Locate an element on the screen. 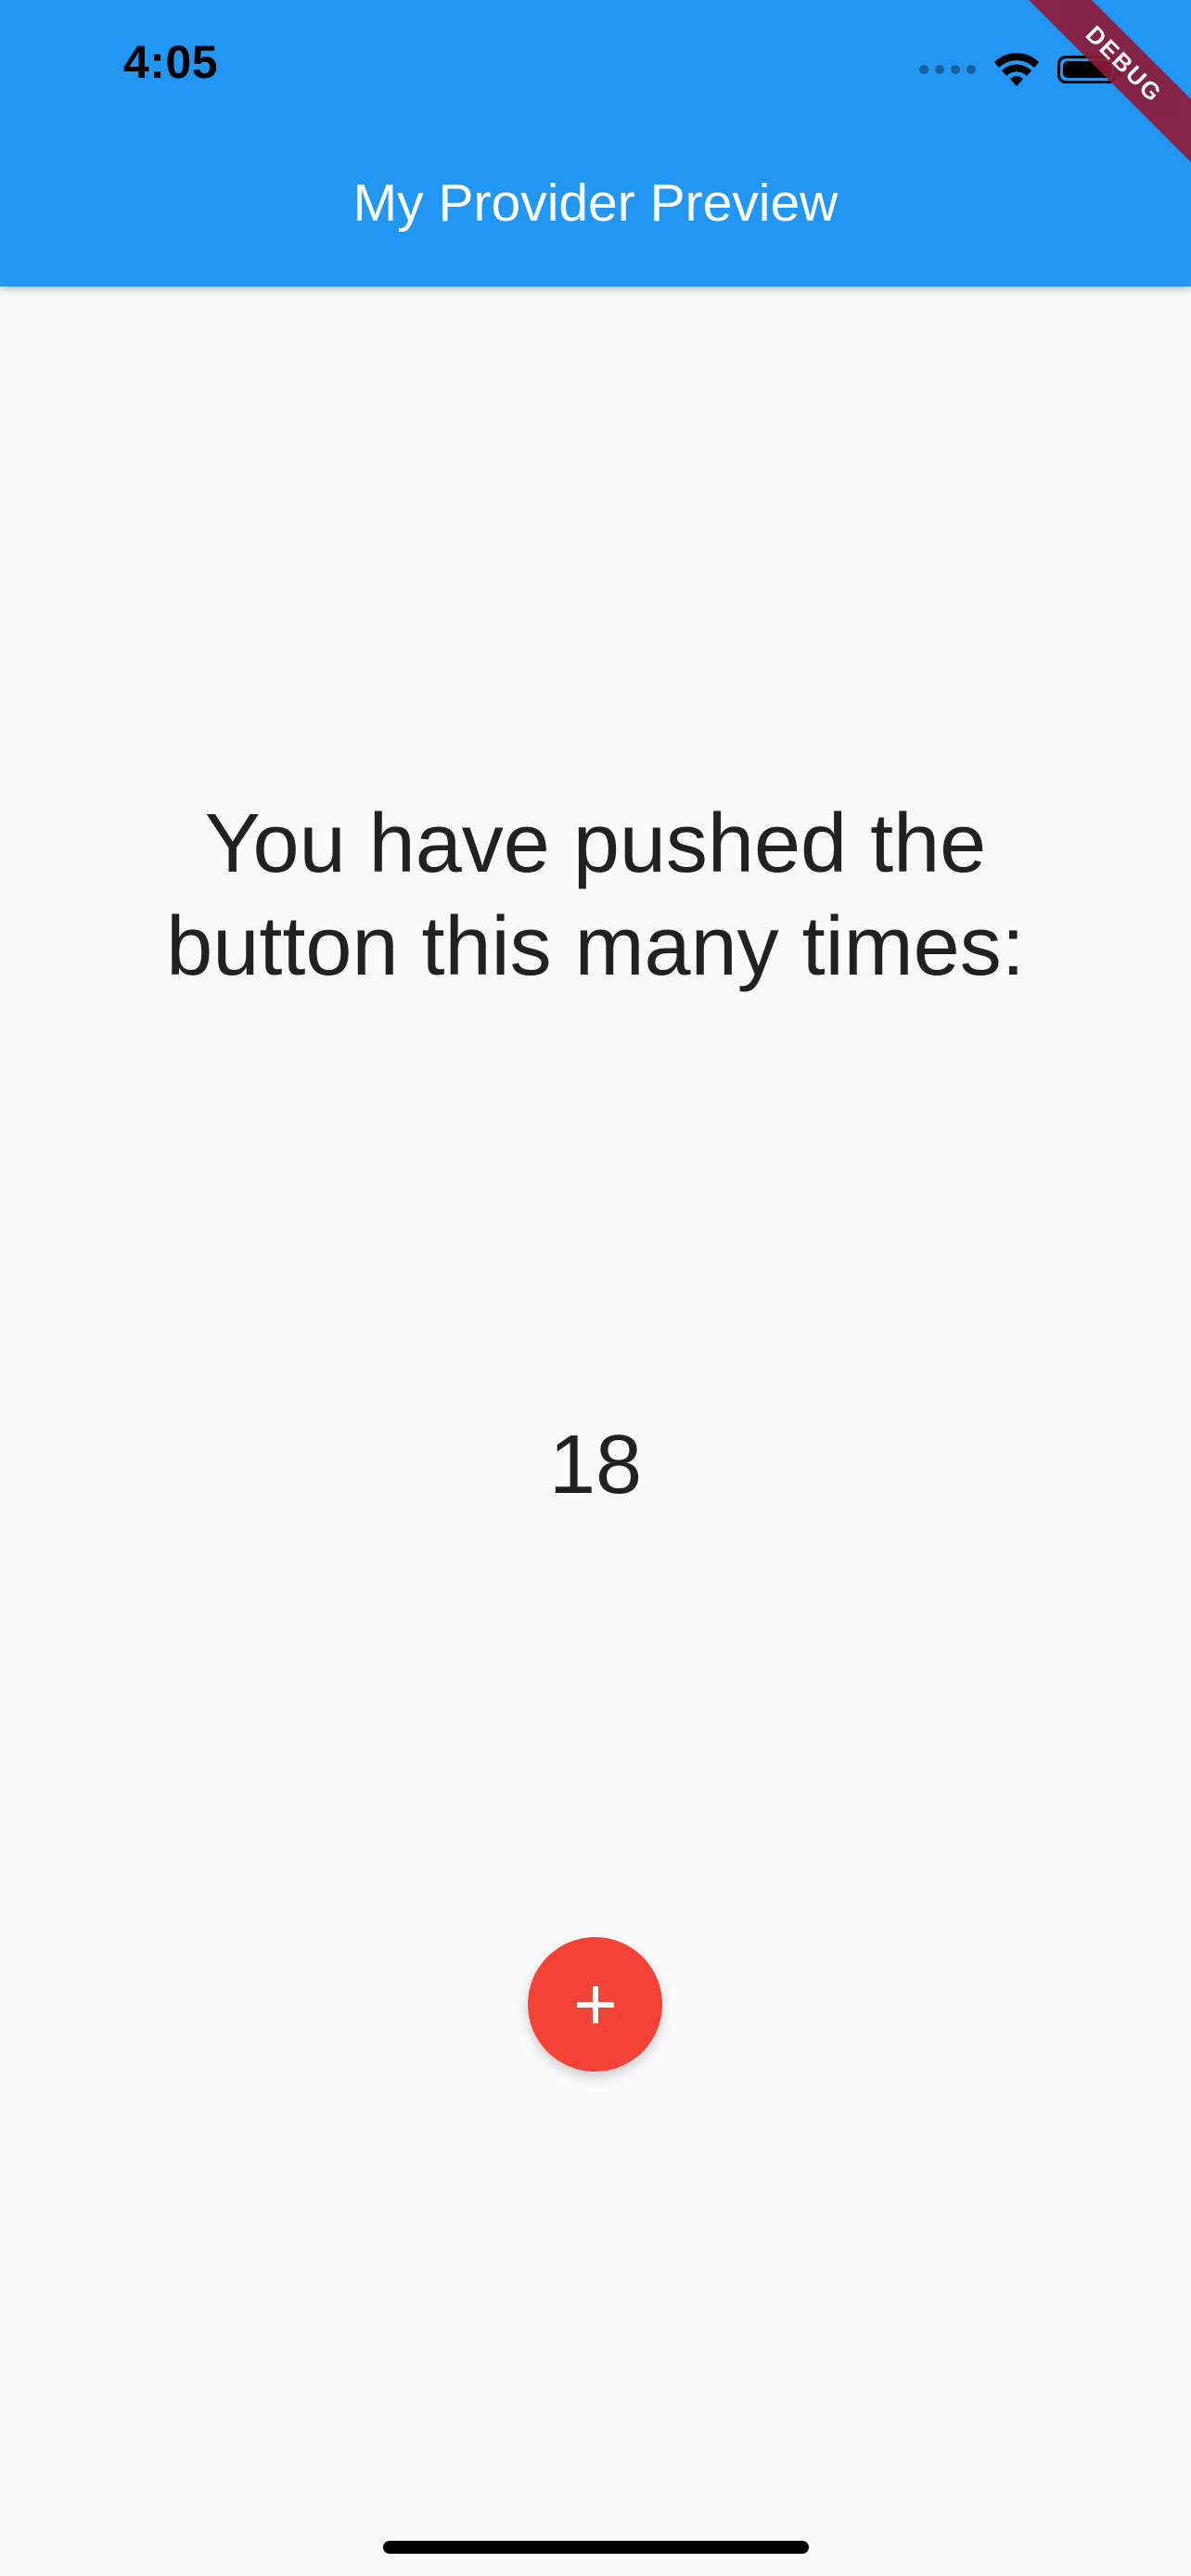 Image resolution: width=1191 pixels, height=2576 pixels. app-bar-title: My Provider Preview is located at coordinates (595, 203).